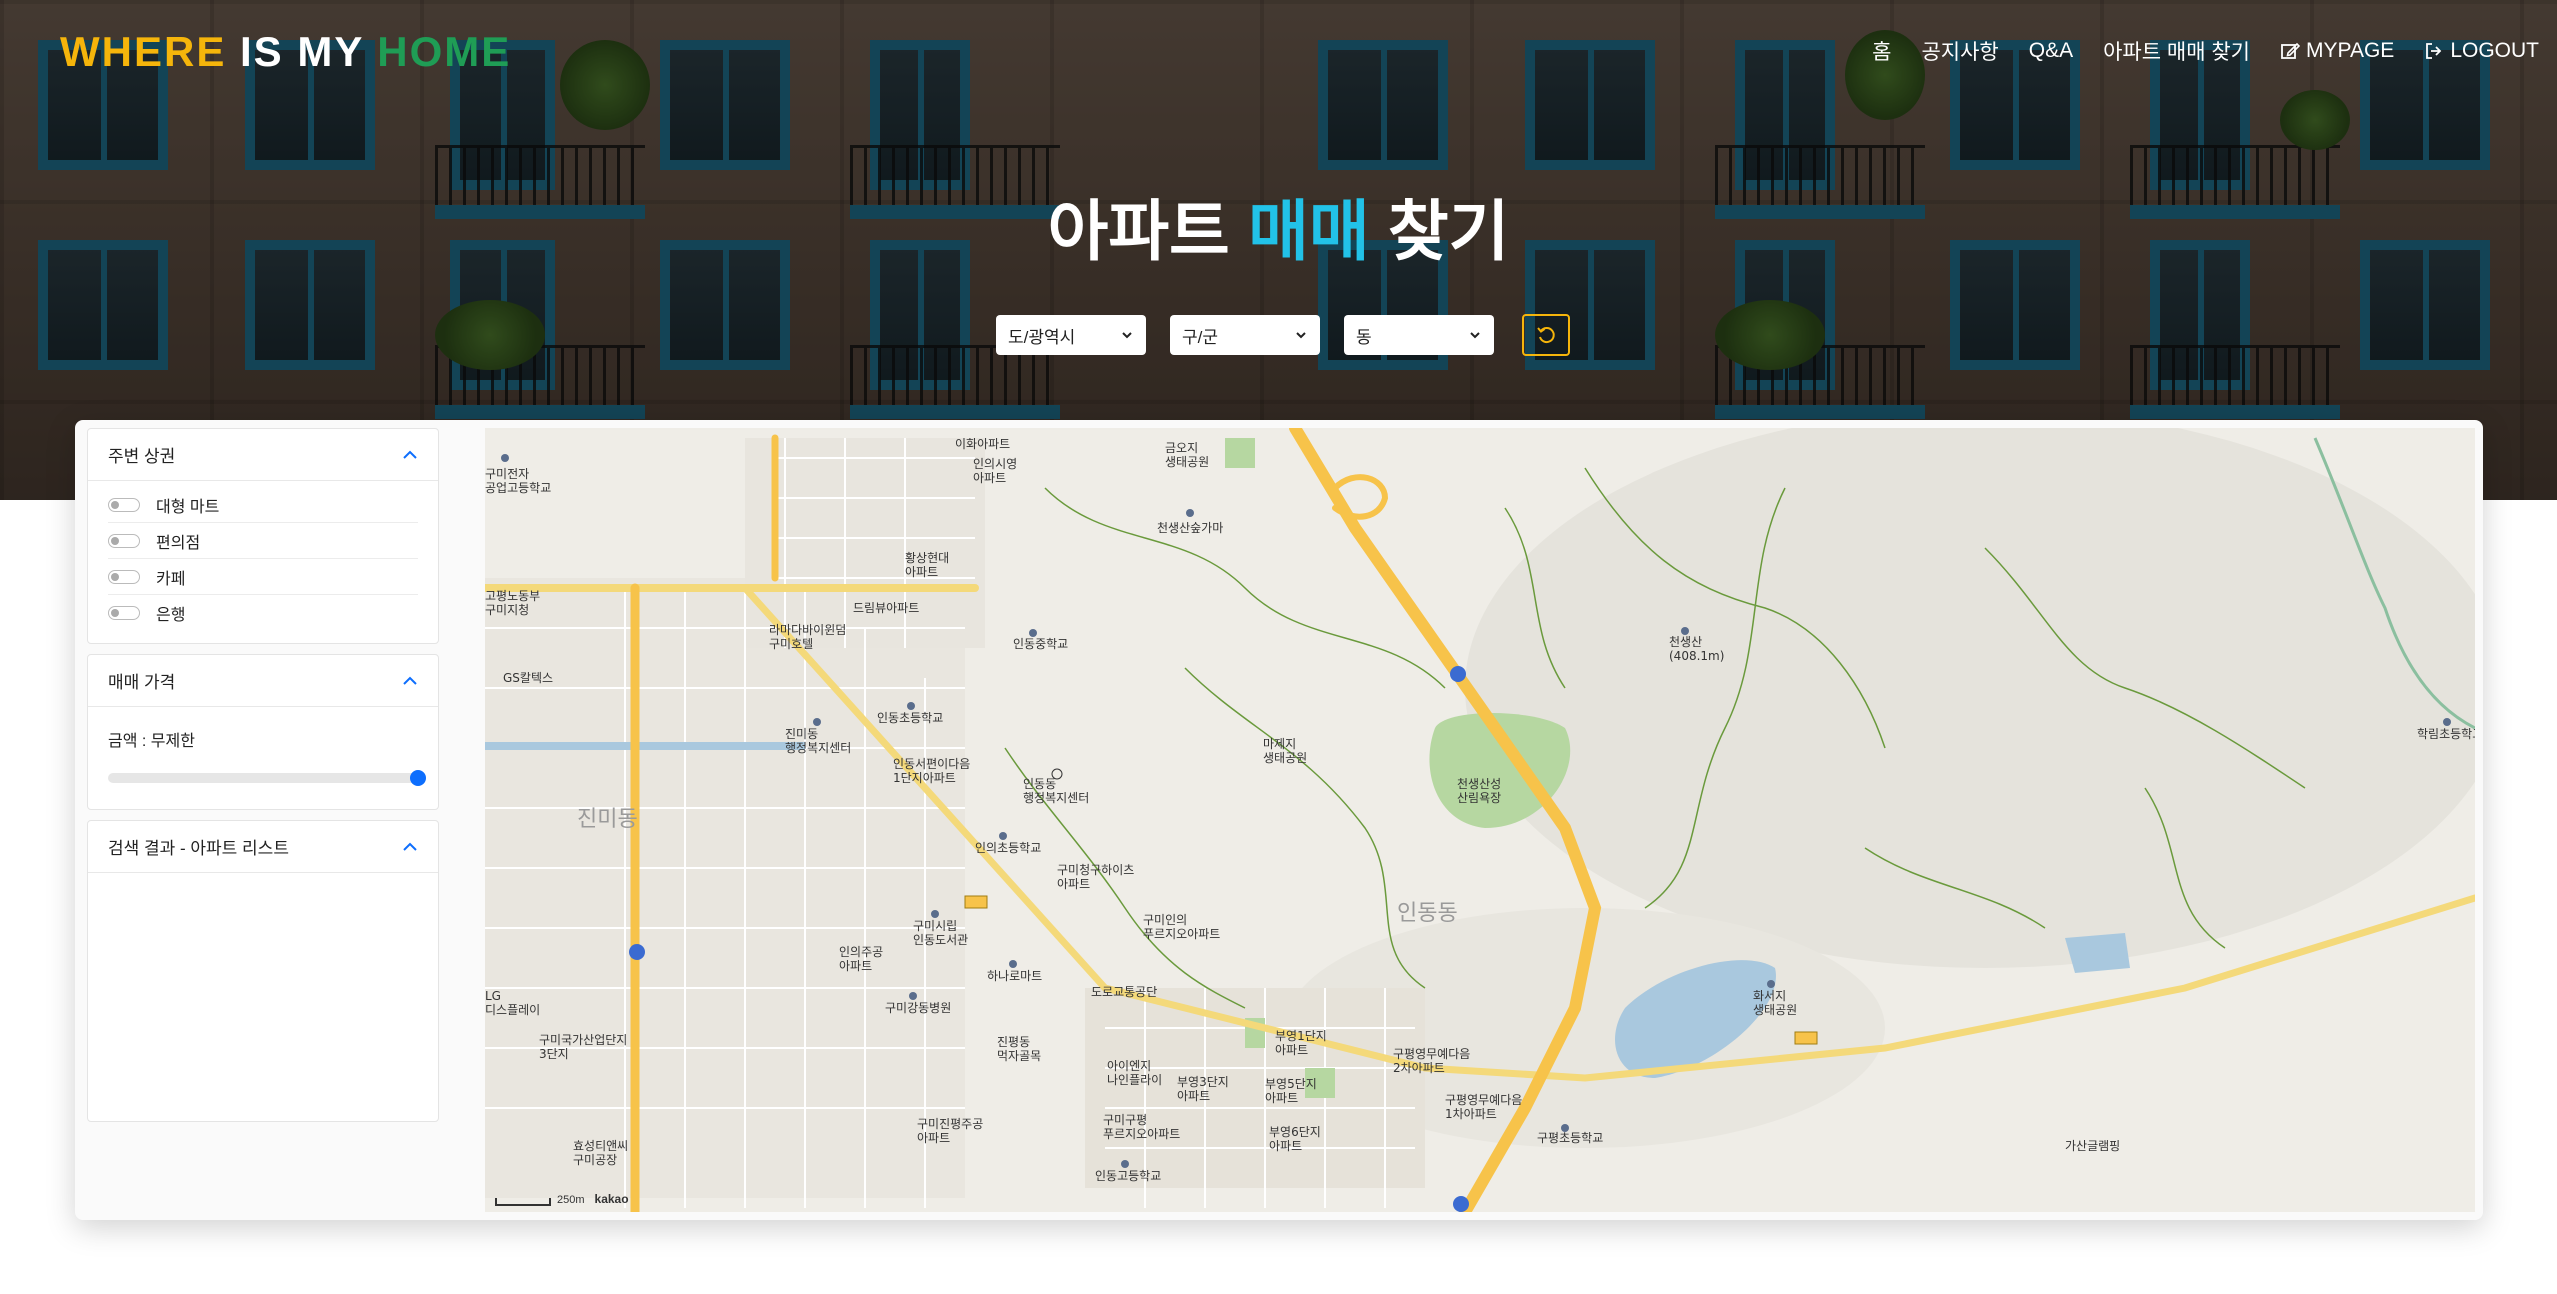  I want to click on map-label: 하나로마트, so click(1014, 976).